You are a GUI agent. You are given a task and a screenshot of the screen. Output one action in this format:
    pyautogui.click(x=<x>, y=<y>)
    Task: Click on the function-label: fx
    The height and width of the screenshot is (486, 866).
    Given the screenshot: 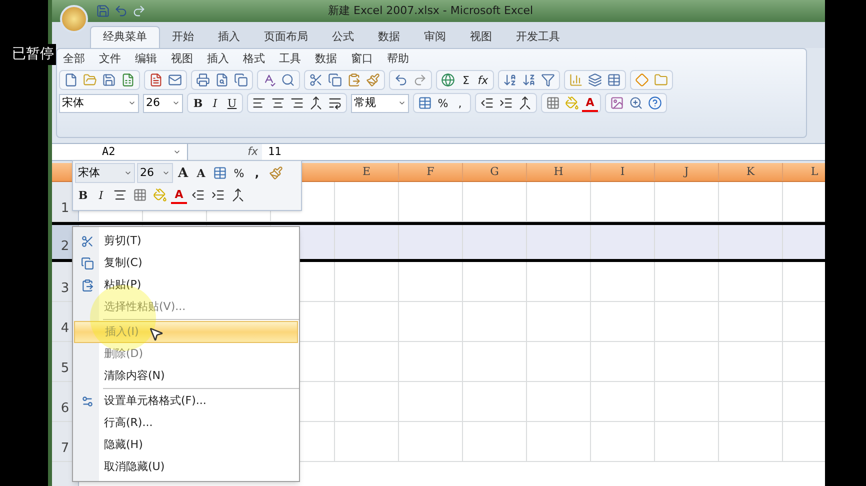 What is the action you would take?
    pyautogui.click(x=253, y=152)
    